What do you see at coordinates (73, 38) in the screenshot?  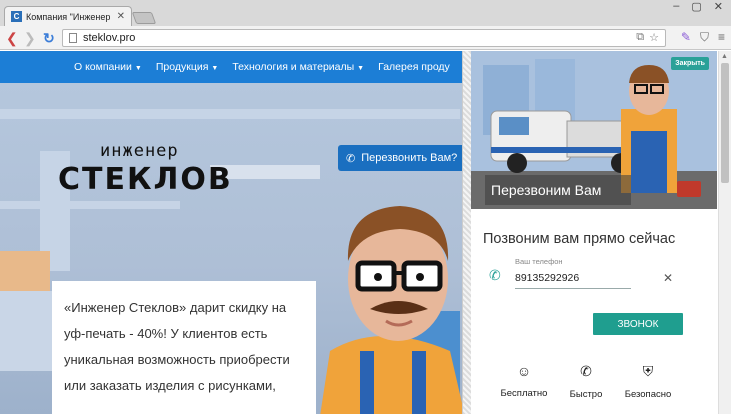 I see `page-icon` at bounding box center [73, 38].